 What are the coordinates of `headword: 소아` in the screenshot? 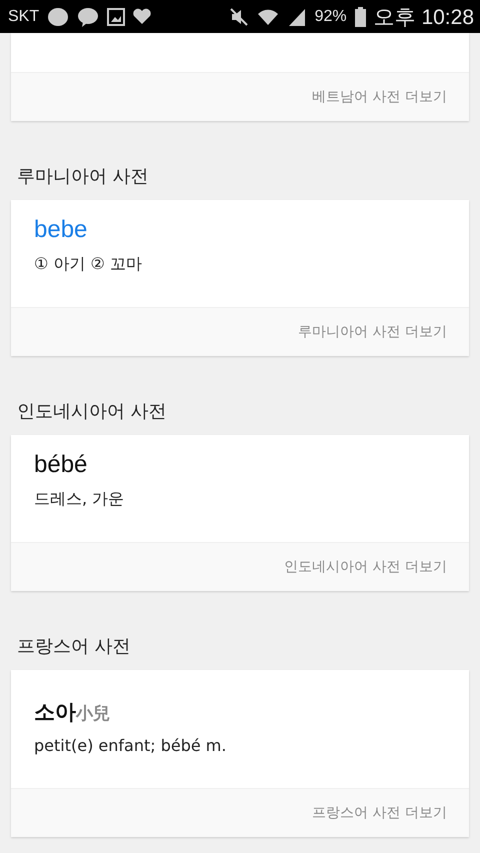 It's located at (55, 713).